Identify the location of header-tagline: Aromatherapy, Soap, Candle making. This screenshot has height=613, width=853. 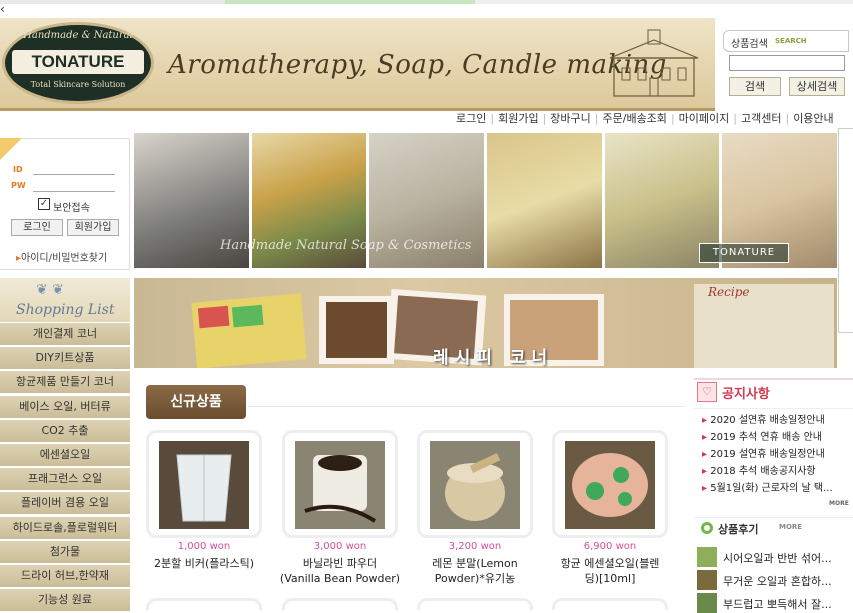
(417, 65).